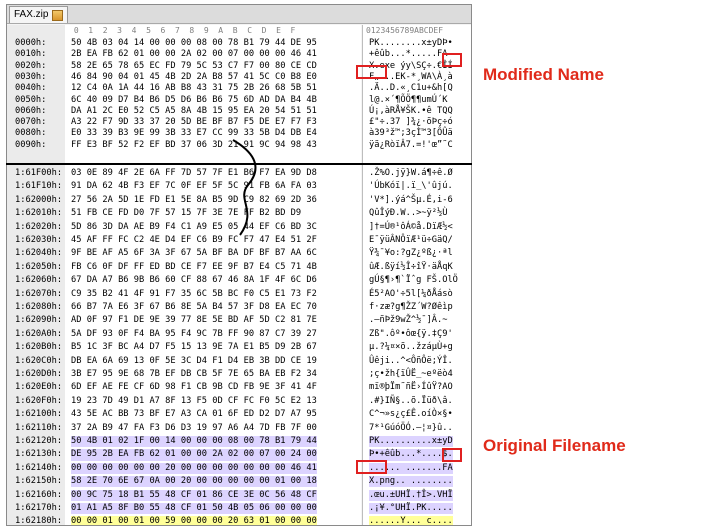  What do you see at coordinates (543, 74) in the screenshot?
I see `modified-name-label: Modified Name` at bounding box center [543, 74].